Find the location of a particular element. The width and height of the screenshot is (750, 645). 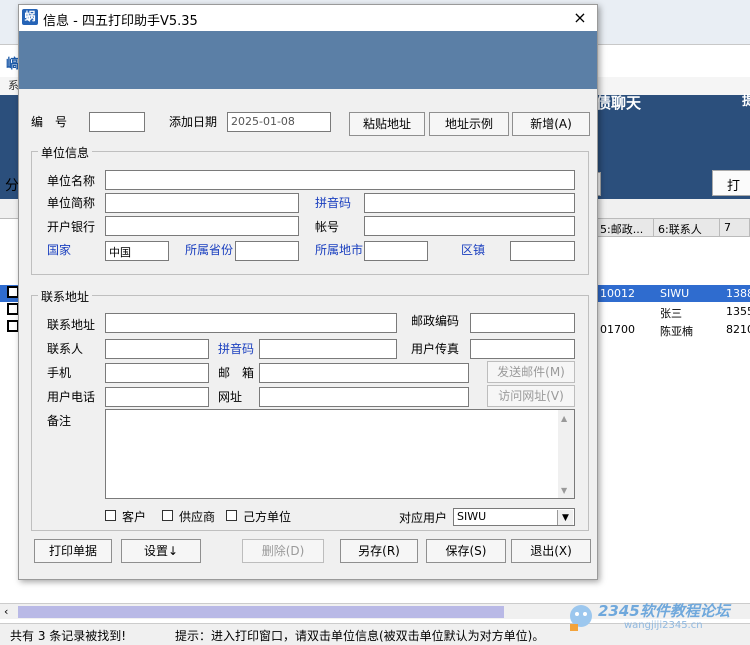

dialog-header-band is located at coordinates (308, 60).